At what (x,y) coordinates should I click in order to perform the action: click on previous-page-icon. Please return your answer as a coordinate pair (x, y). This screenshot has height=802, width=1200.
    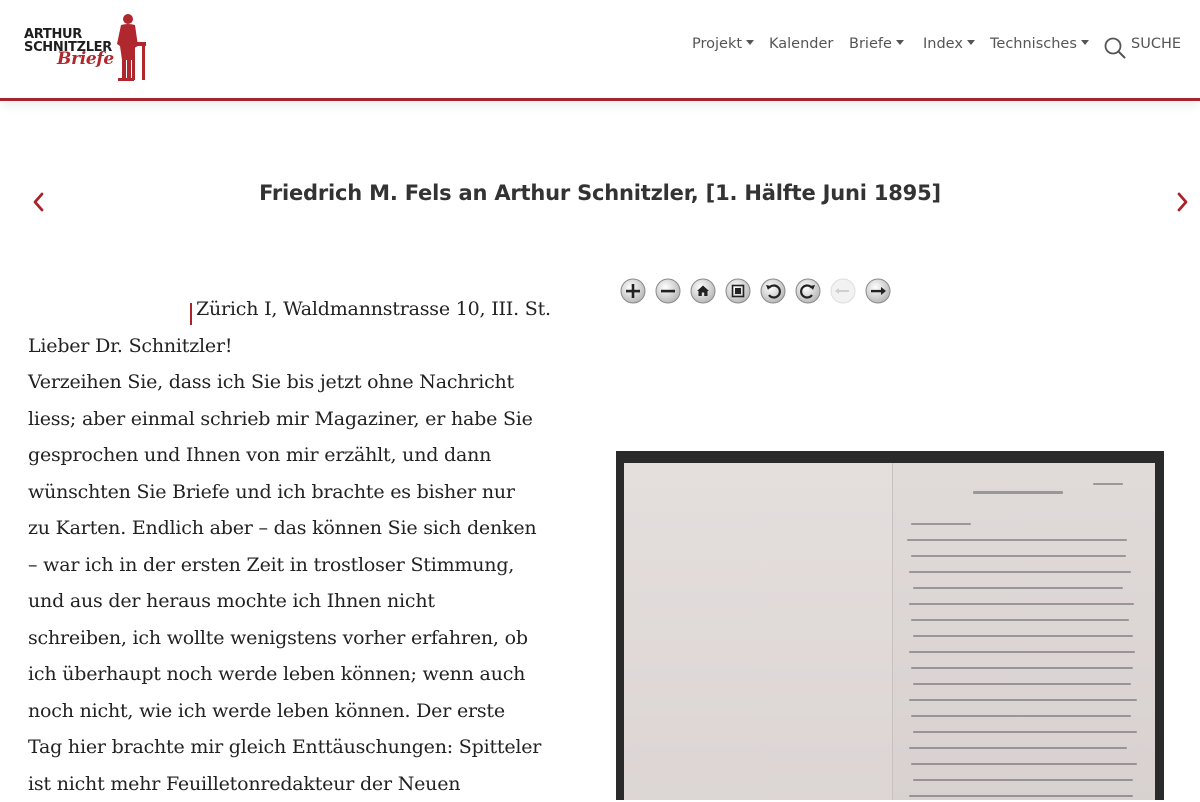
    Looking at the image, I should click on (843, 291).